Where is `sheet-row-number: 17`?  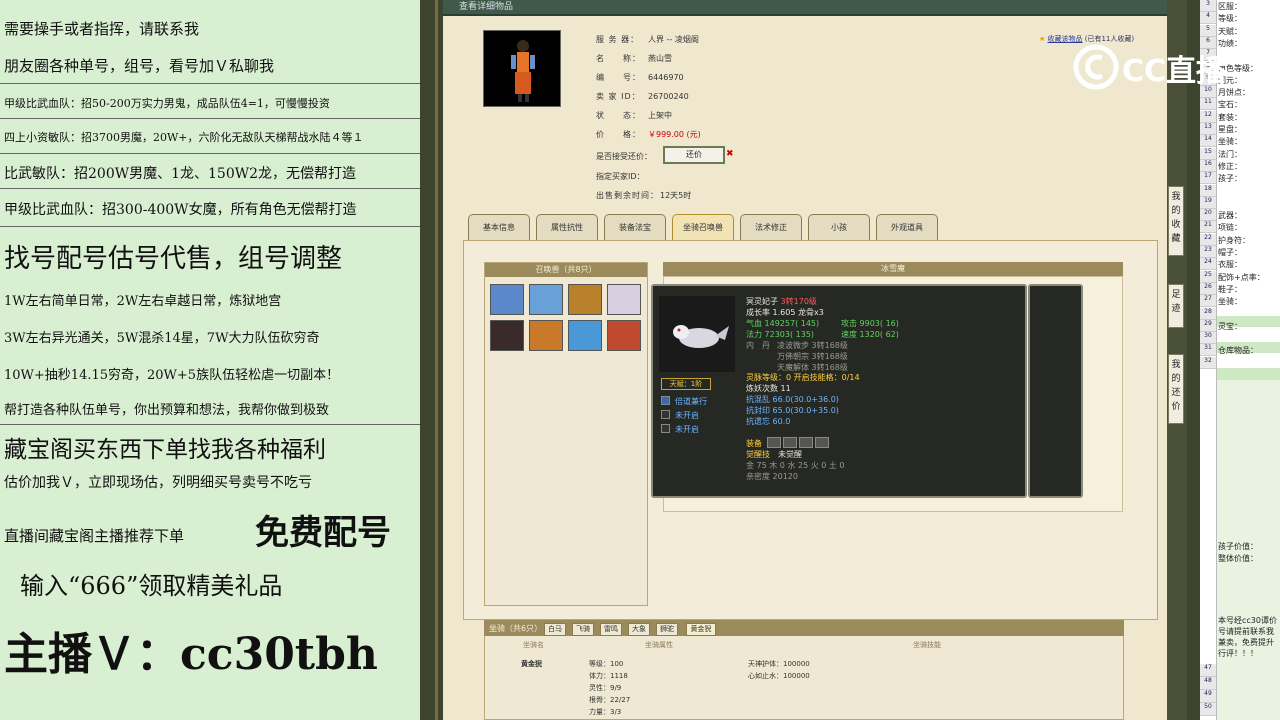 sheet-row-number: 17 is located at coordinates (1208, 178).